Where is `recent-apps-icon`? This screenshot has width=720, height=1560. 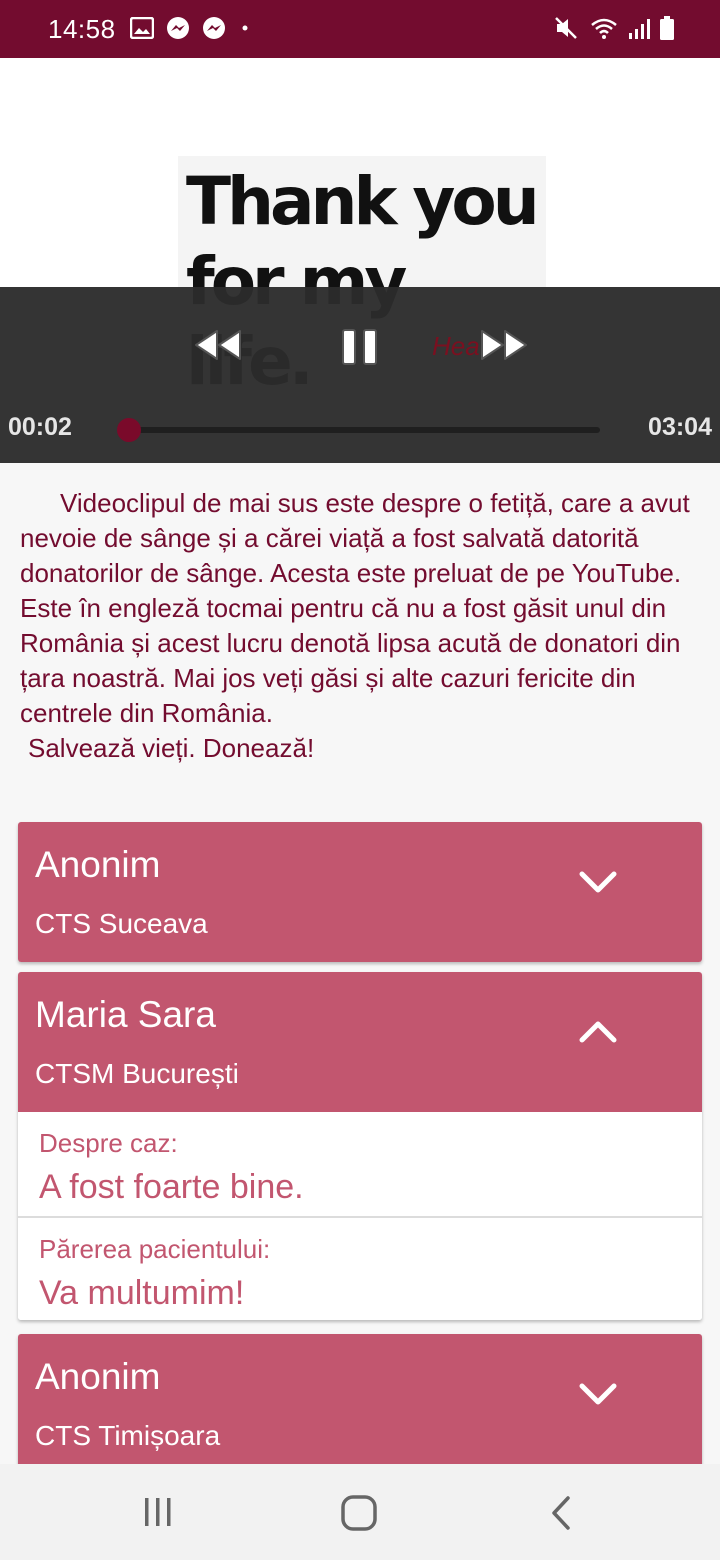 recent-apps-icon is located at coordinates (158, 1512).